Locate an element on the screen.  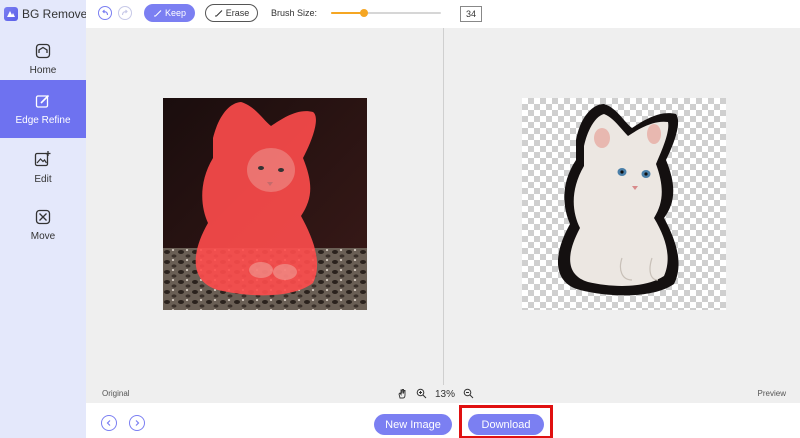
zoom-in-icon is located at coordinates (421, 394).